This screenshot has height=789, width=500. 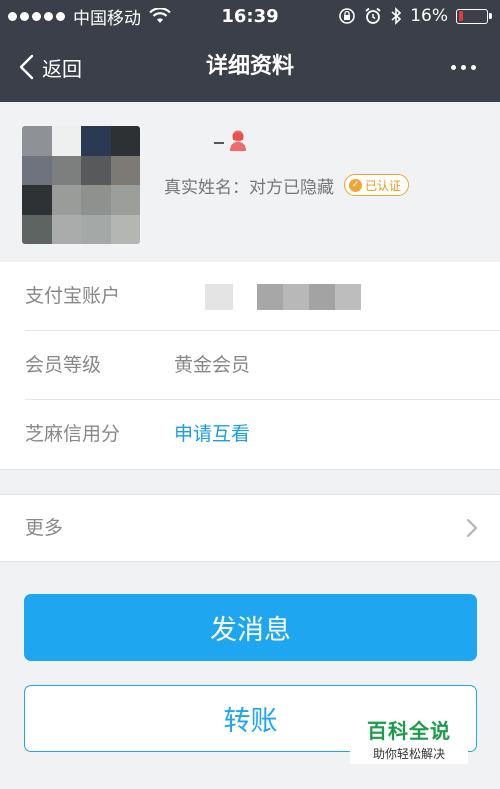 What do you see at coordinates (250, 67) in the screenshot?
I see `nav-bar: 返回 详细资料` at bounding box center [250, 67].